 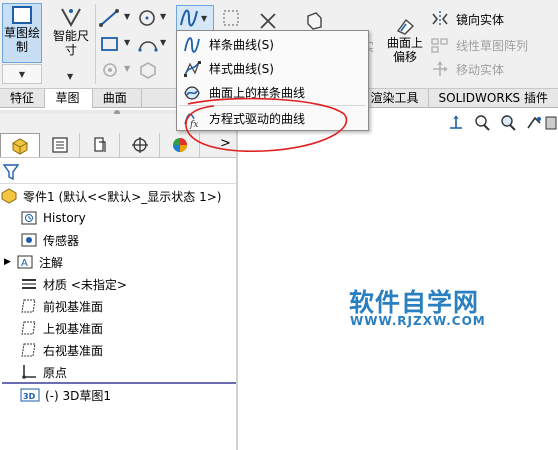 I want to click on configuration-manager-icon, so click(x=99, y=144).